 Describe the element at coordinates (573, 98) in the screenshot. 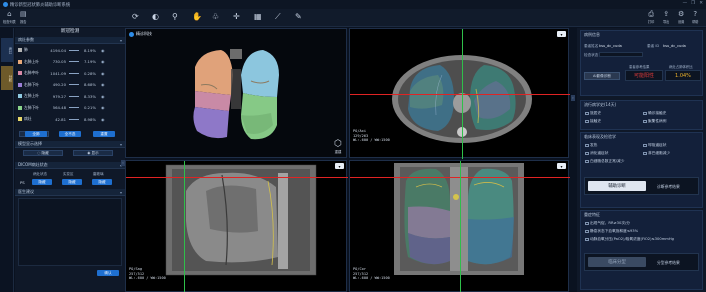

I see `collapse-right-handle: ›` at that location.